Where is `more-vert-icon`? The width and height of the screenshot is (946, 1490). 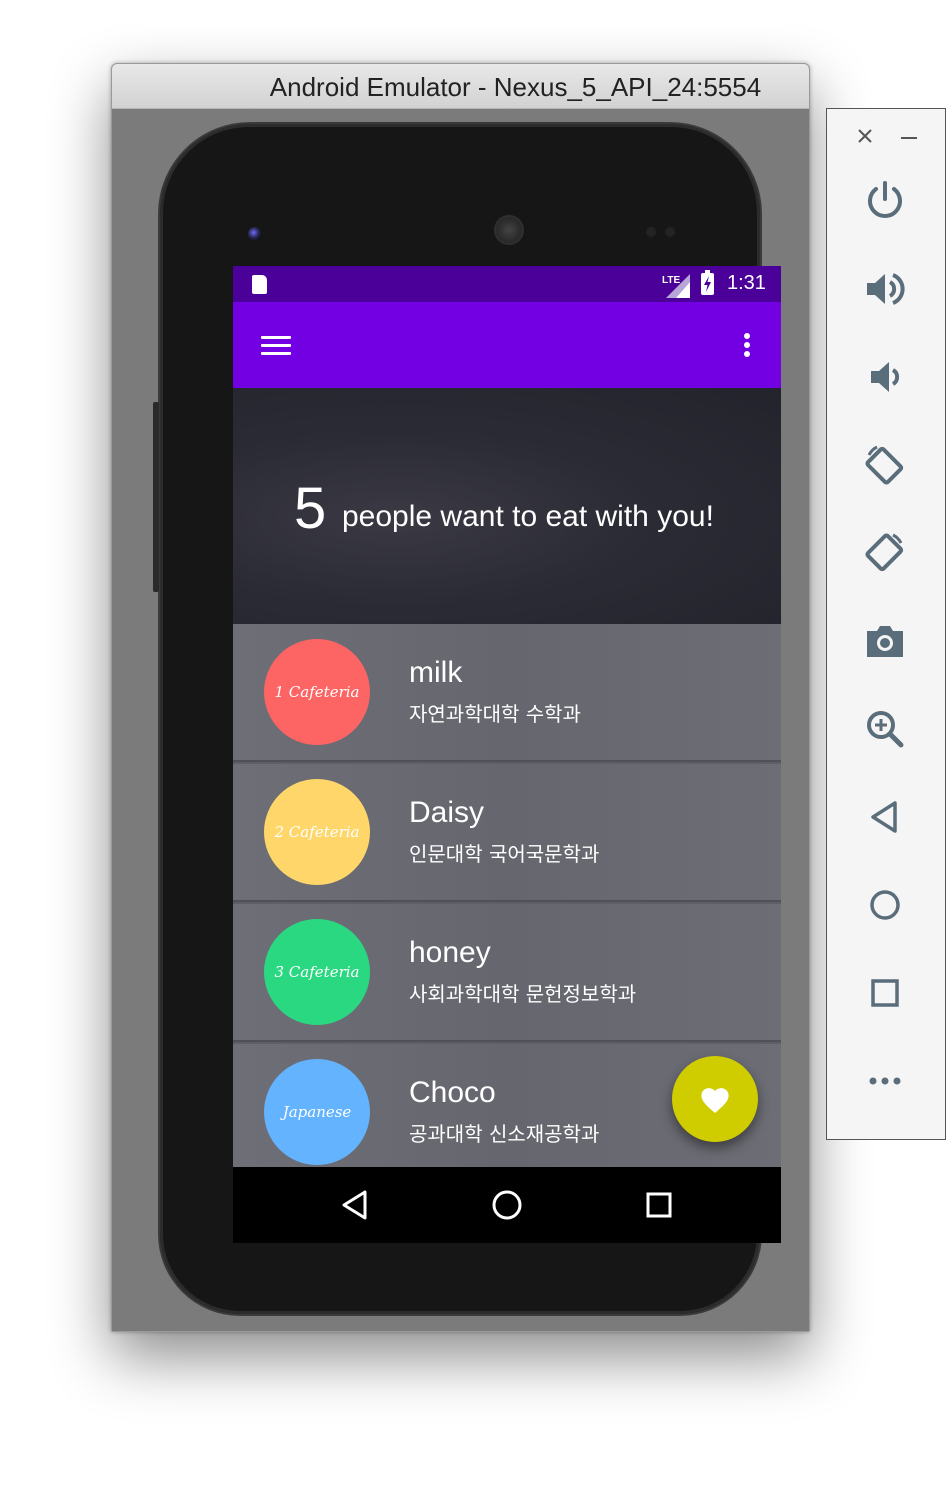
more-vert-icon is located at coordinates (747, 346).